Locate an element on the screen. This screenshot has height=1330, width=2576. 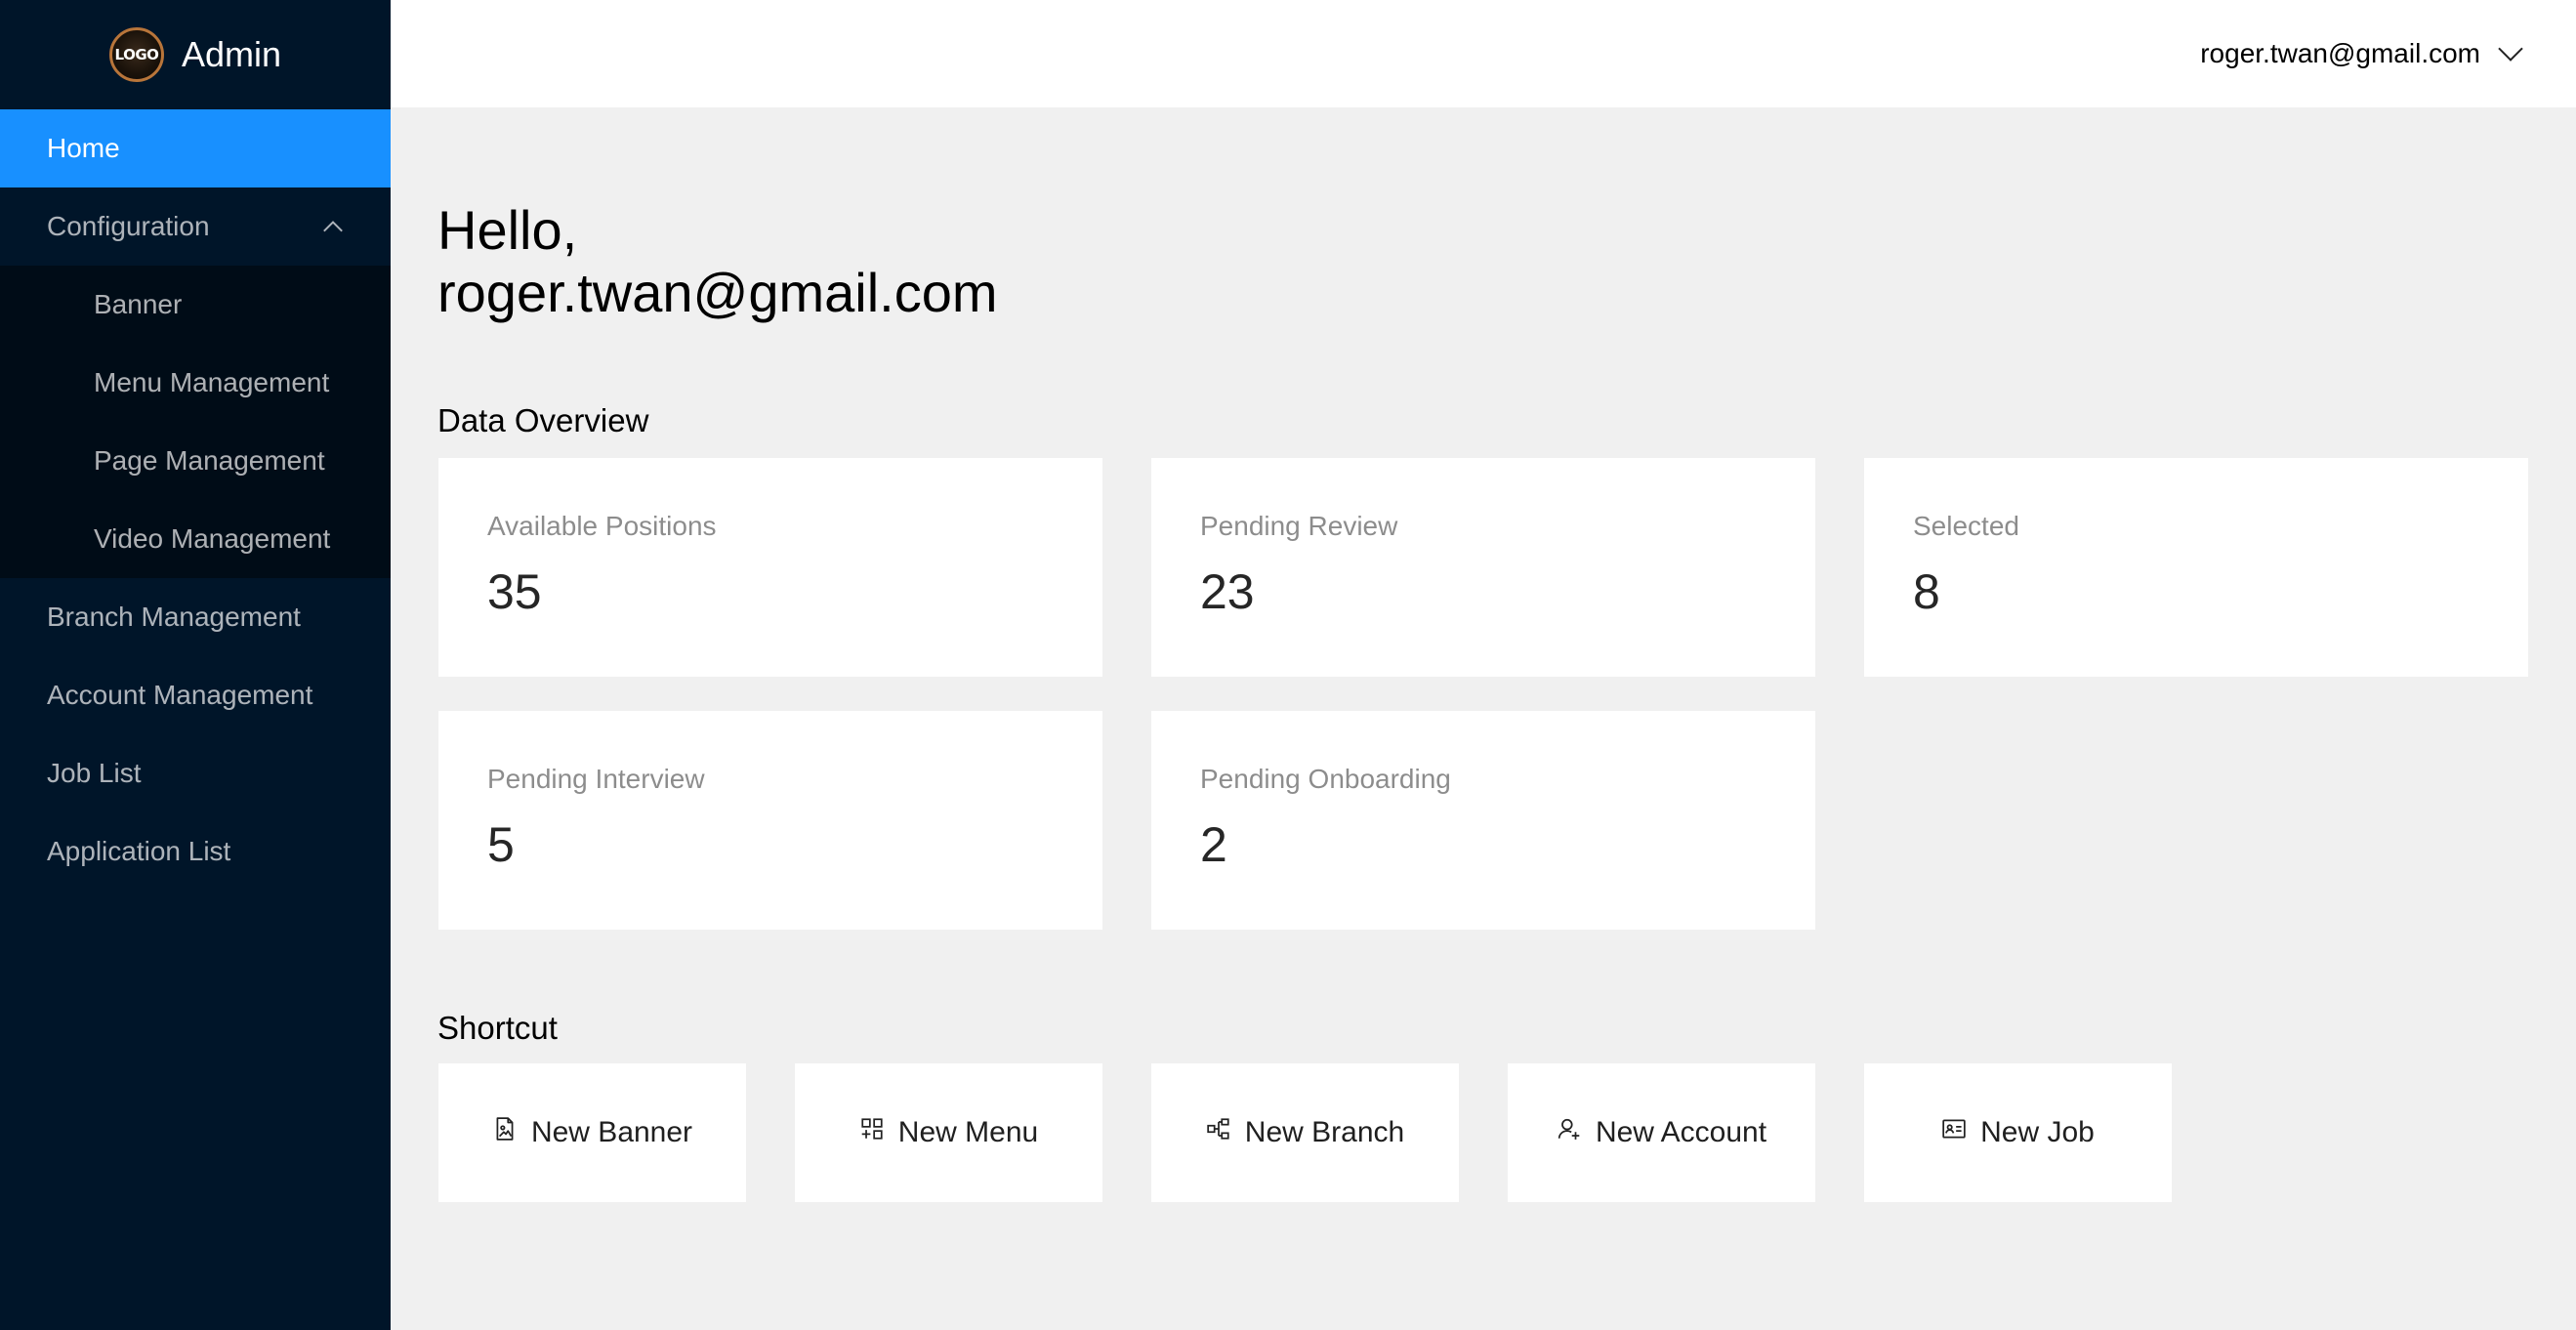
app-title: Admin is located at coordinates (232, 54).